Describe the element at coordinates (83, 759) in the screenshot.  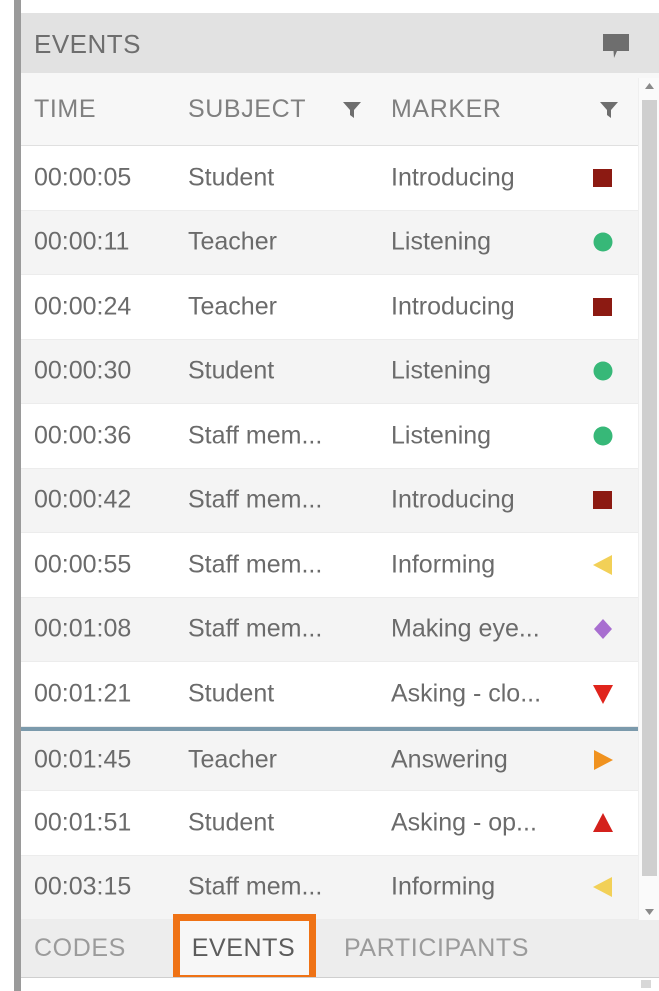
I see `cell-time: 00:01:45` at that location.